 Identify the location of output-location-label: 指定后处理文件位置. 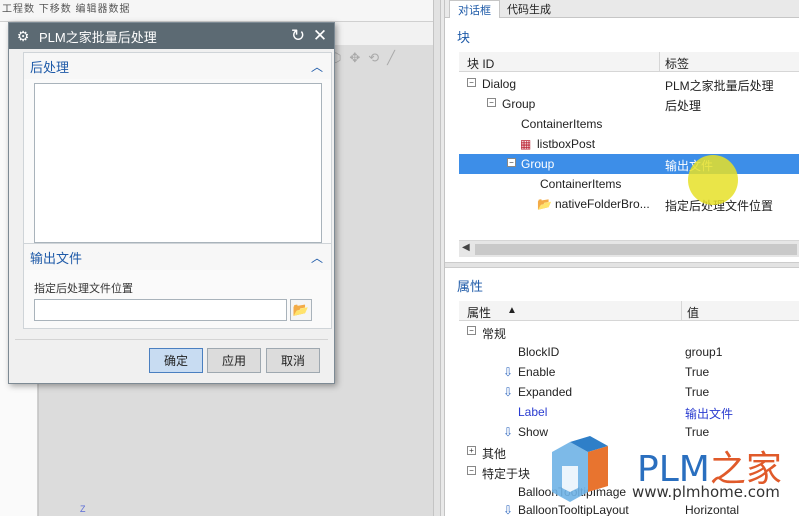
(83, 289).